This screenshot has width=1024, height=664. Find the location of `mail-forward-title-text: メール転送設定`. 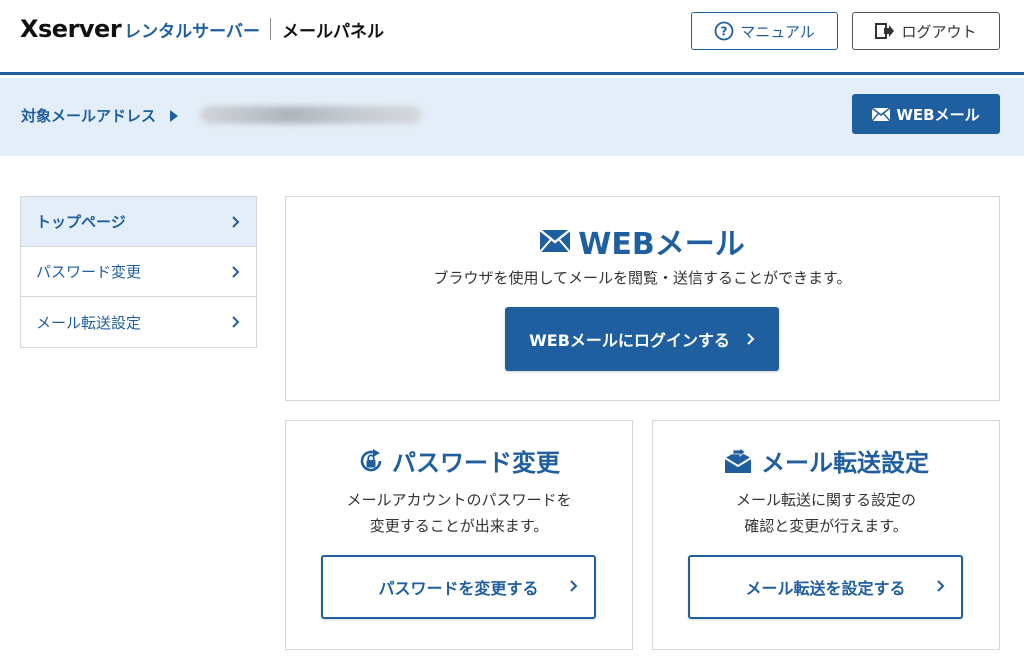

mail-forward-title-text: メール転送設定 is located at coordinates (845, 463).